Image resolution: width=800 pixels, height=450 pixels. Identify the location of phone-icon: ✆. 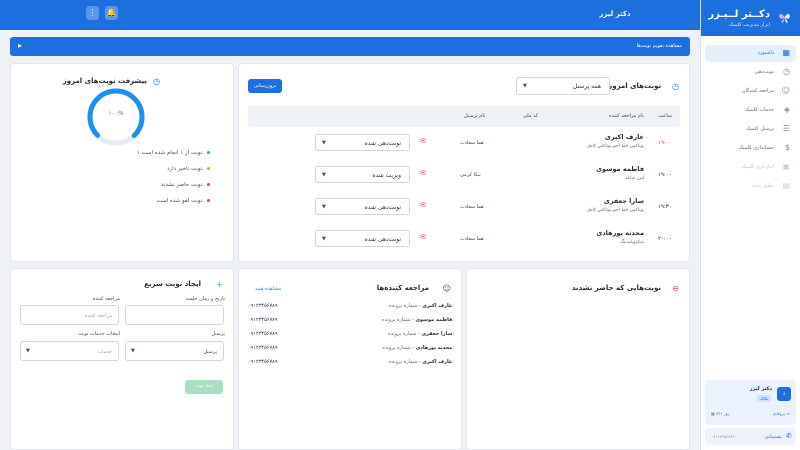
(789, 436).